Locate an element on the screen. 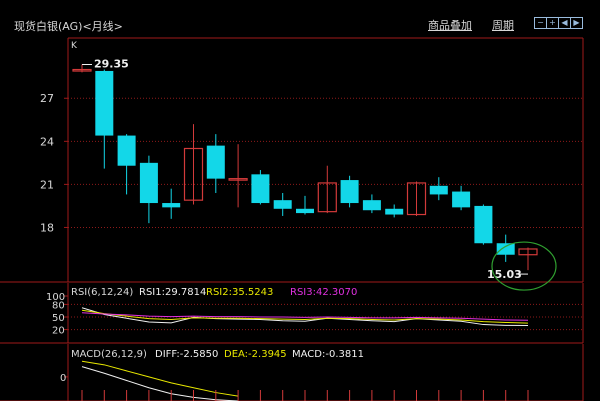 This screenshot has width=600, height=401. k-tick-label: 27 is located at coordinates (47, 98).